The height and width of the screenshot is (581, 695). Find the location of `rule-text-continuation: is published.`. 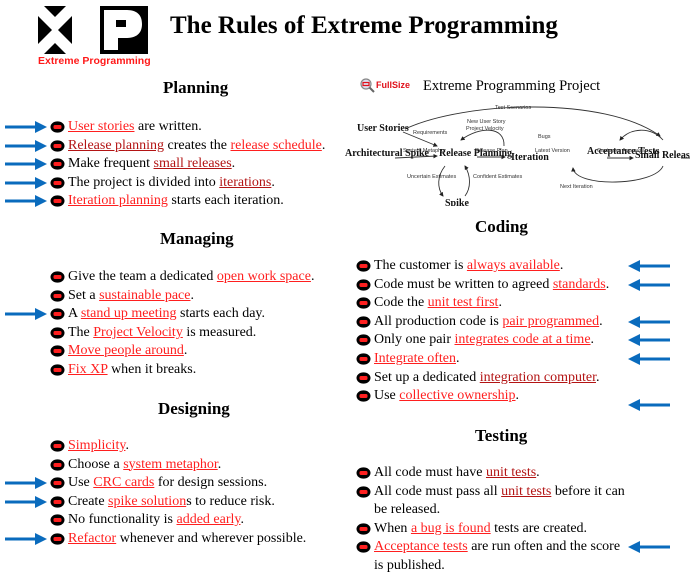

rule-text-continuation: is published. is located at coordinates (409, 565).